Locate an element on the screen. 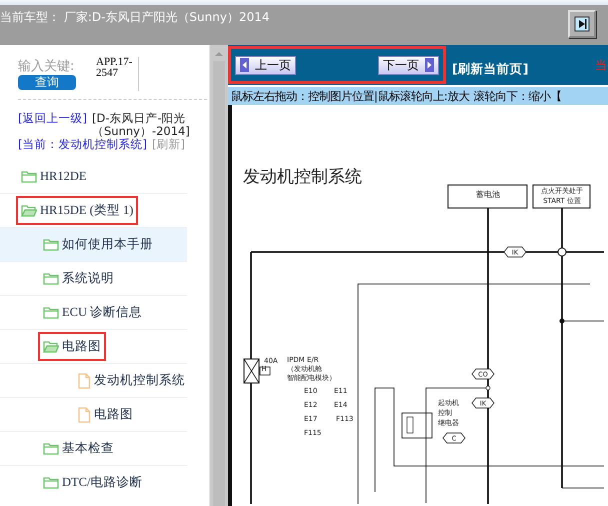  search-code-text: APP.17-2547 is located at coordinates (117, 74).